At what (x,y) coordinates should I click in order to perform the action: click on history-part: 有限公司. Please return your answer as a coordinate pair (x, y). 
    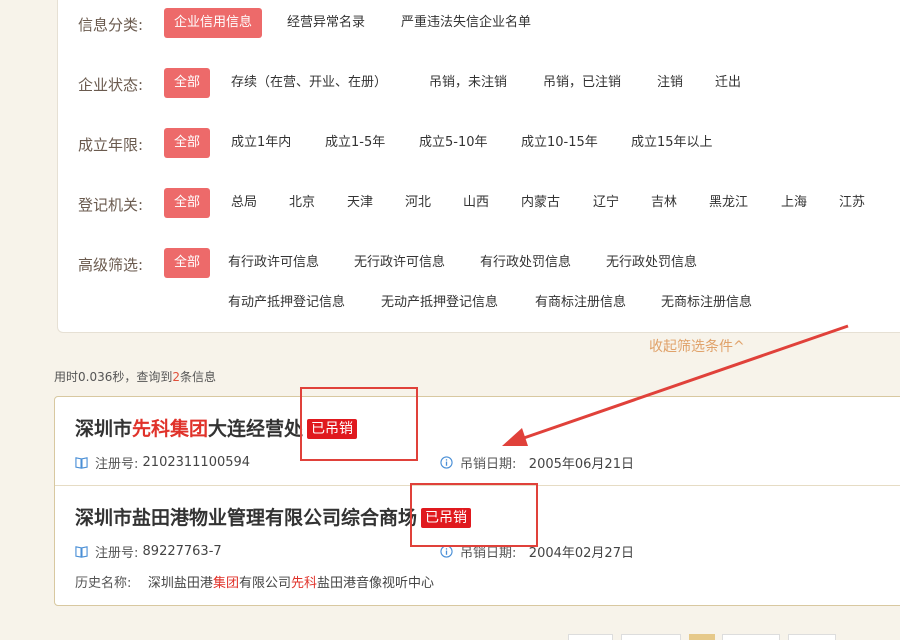
    Looking at the image, I should click on (264, 583).